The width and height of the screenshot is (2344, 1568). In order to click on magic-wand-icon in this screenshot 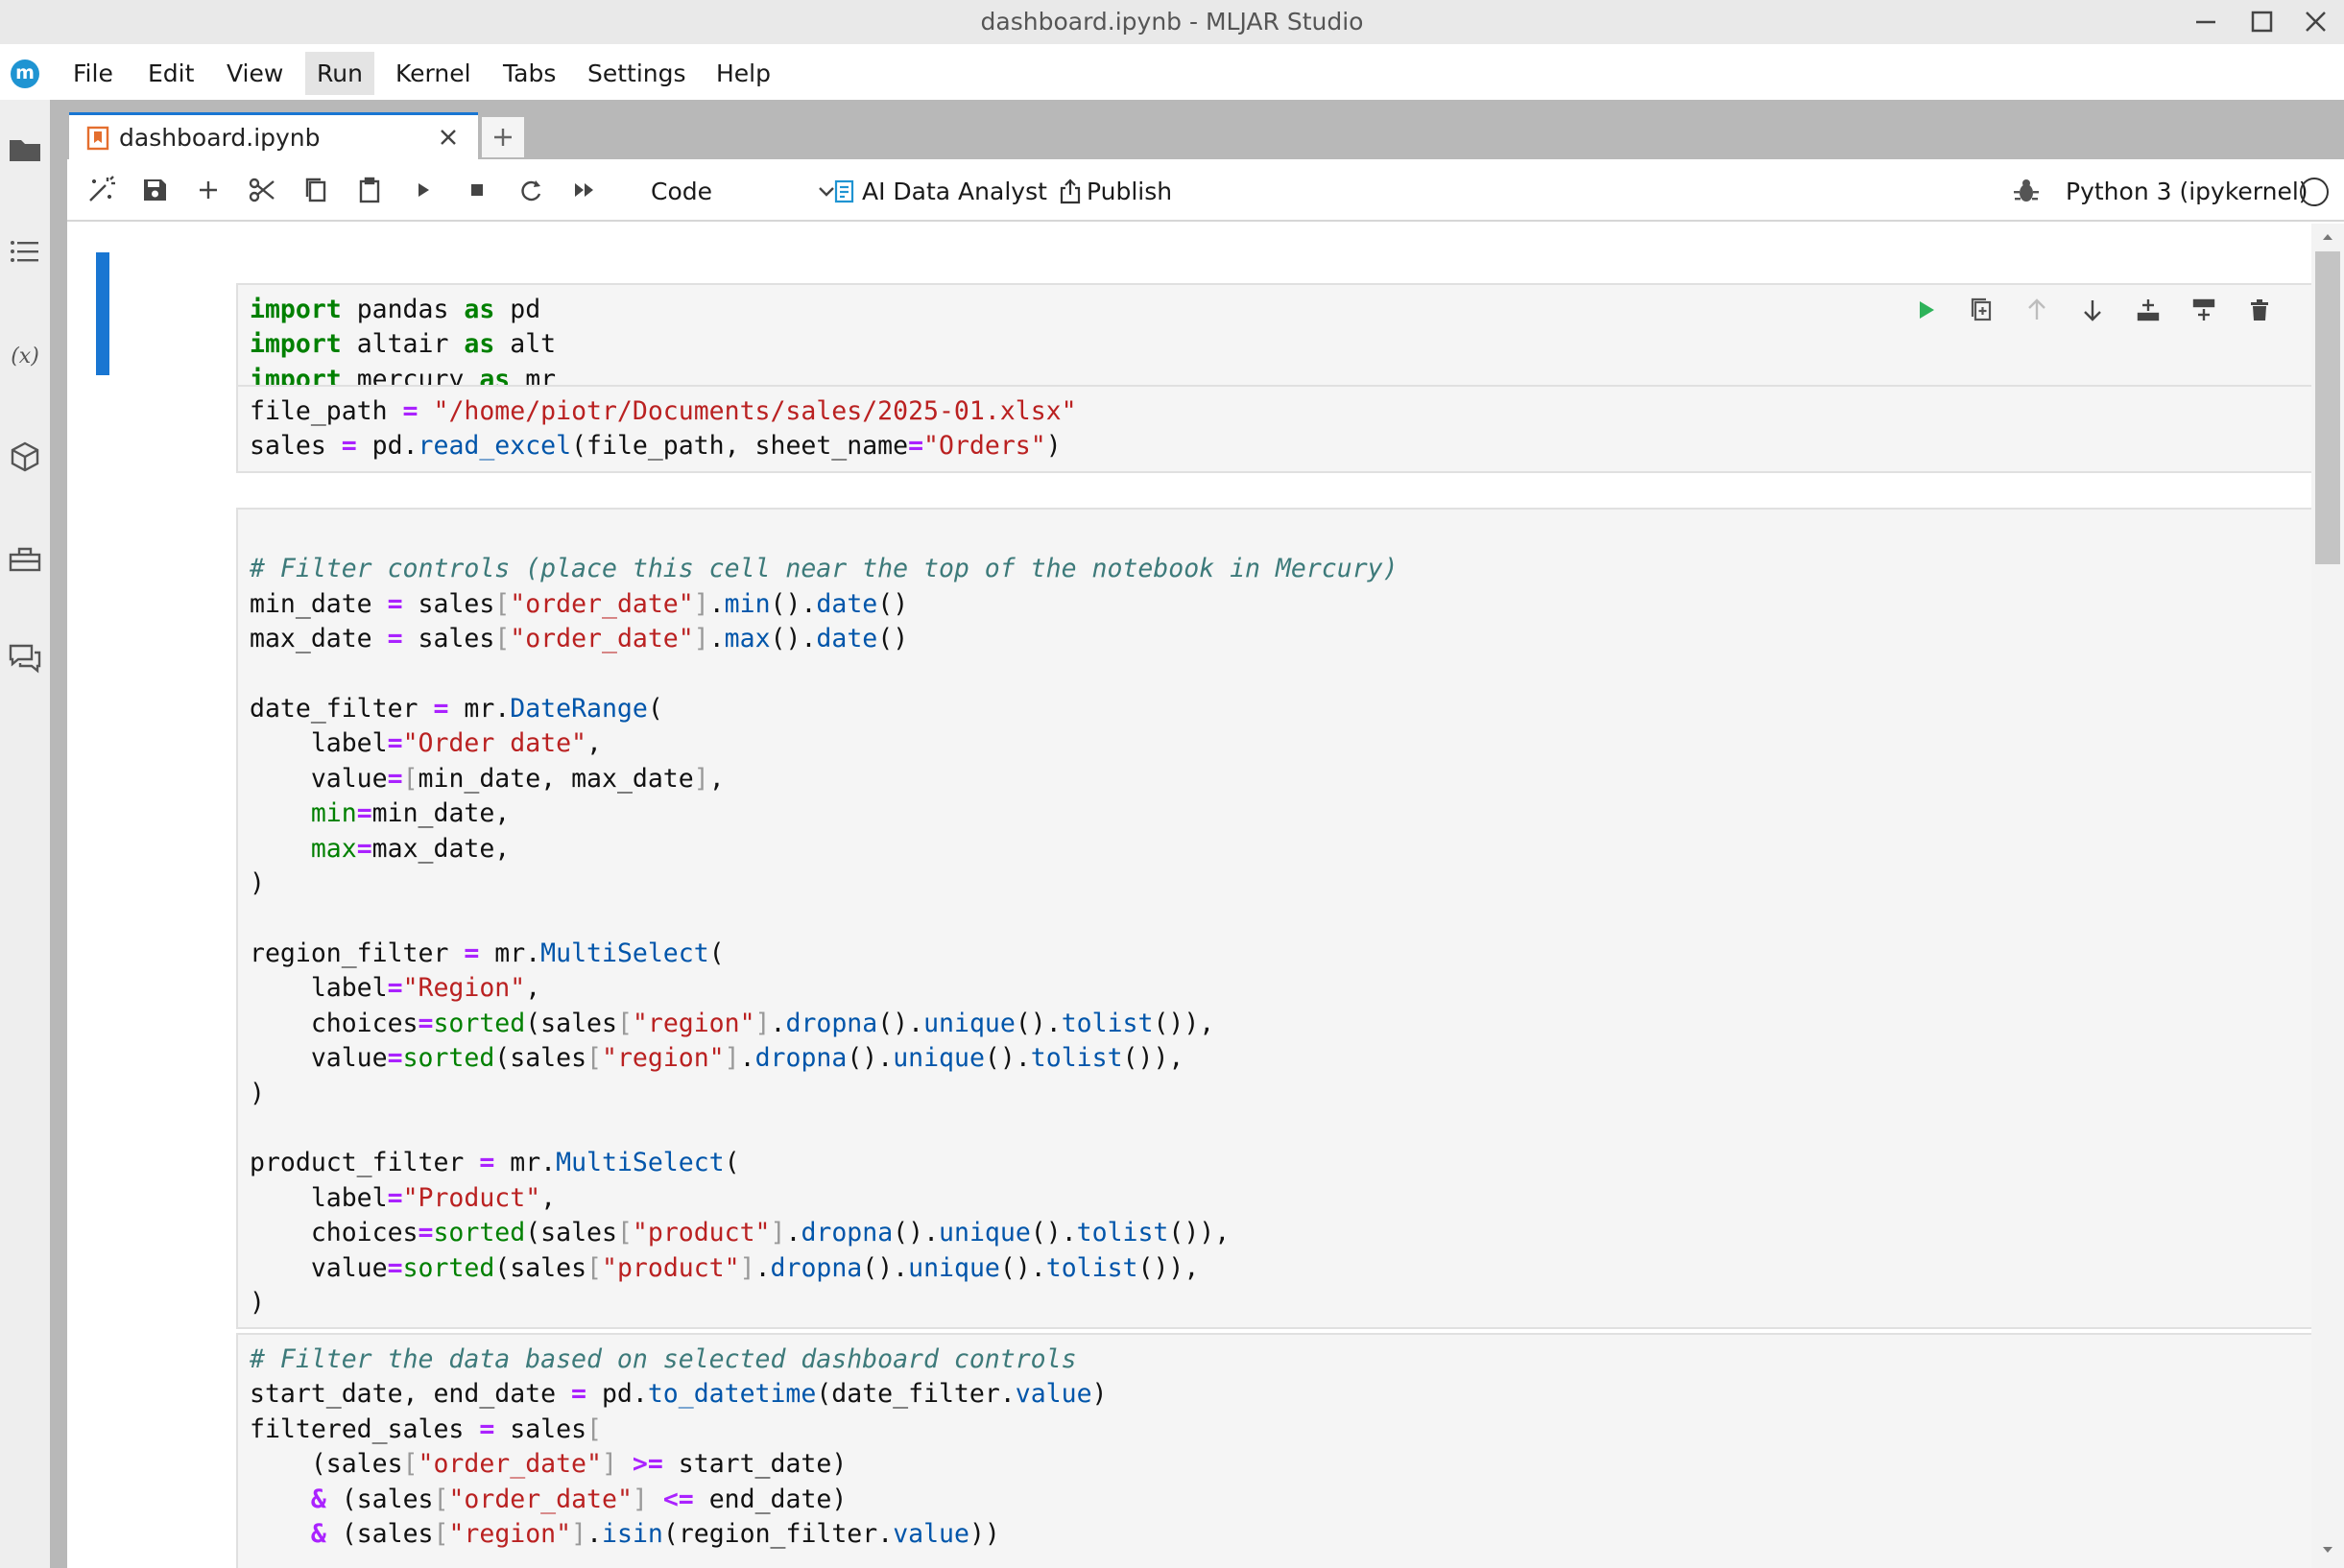, I will do `click(102, 189)`.